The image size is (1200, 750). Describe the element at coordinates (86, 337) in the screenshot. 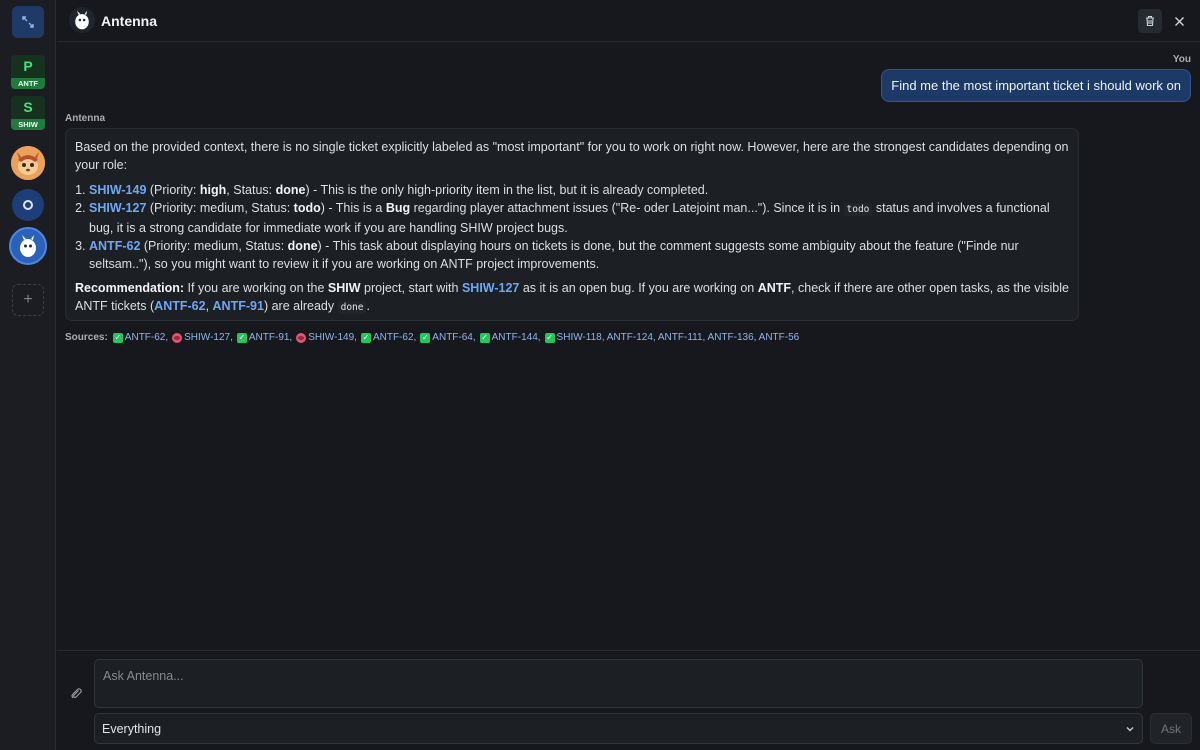

I see `sources-label: Sources:` at that location.